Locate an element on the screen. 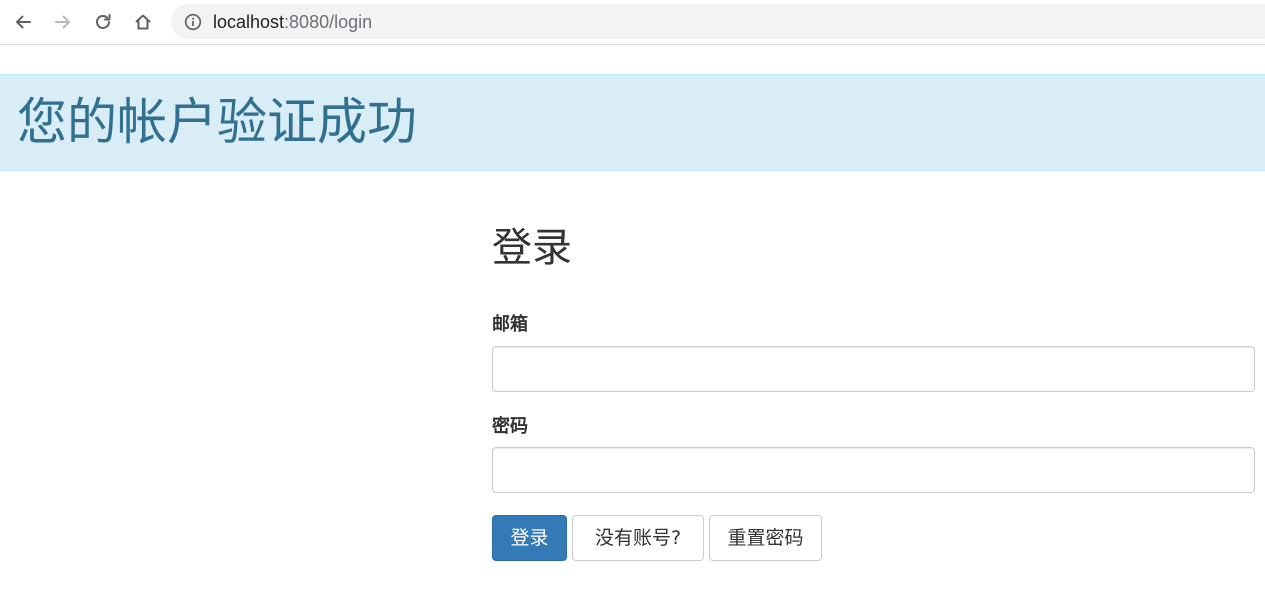 Image resolution: width=1265 pixels, height=594 pixels. login-button: 登录 is located at coordinates (529, 538).